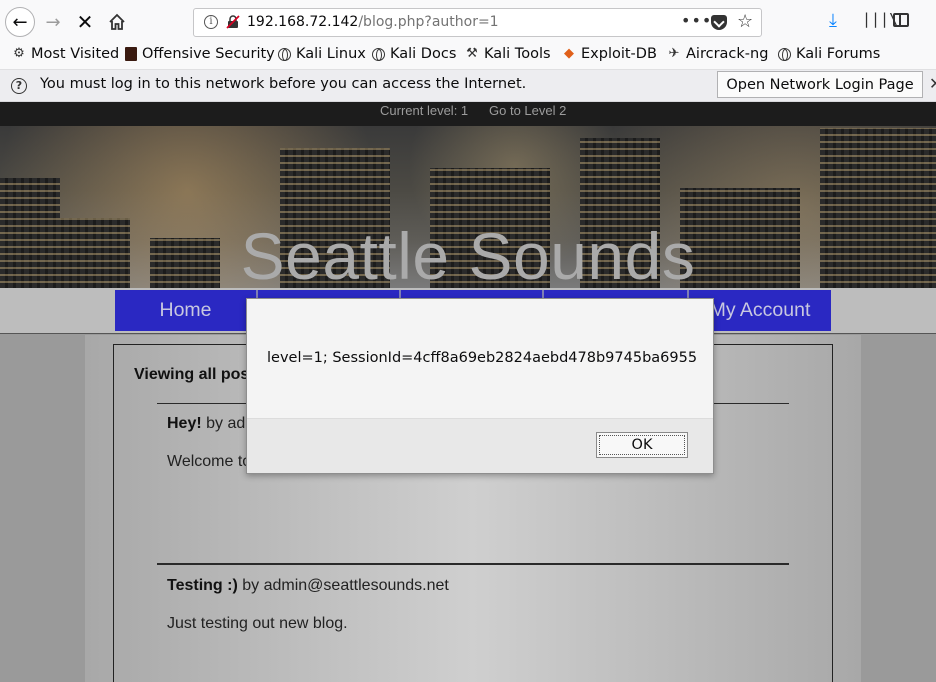  What do you see at coordinates (674, 53) in the screenshot?
I see `aircrack-icon: ✈` at bounding box center [674, 53].